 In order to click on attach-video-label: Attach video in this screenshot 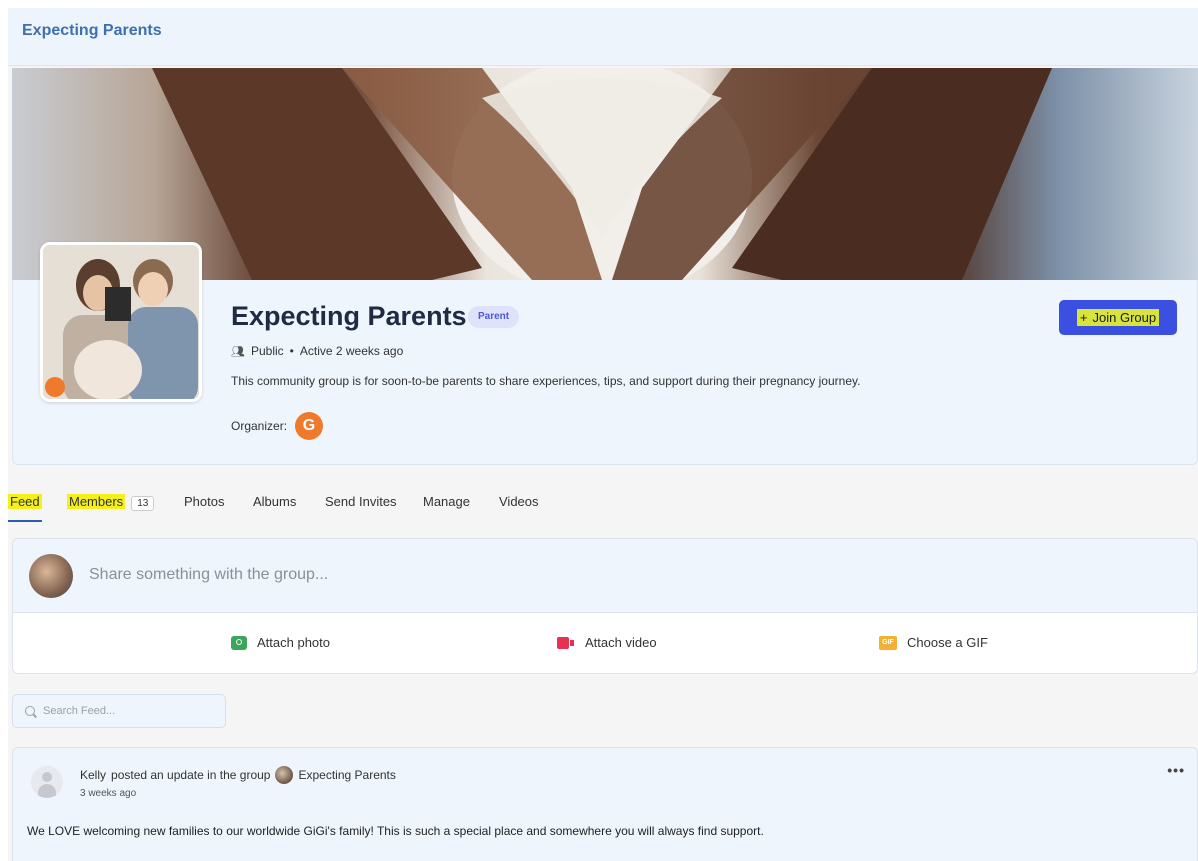, I will do `click(621, 642)`.